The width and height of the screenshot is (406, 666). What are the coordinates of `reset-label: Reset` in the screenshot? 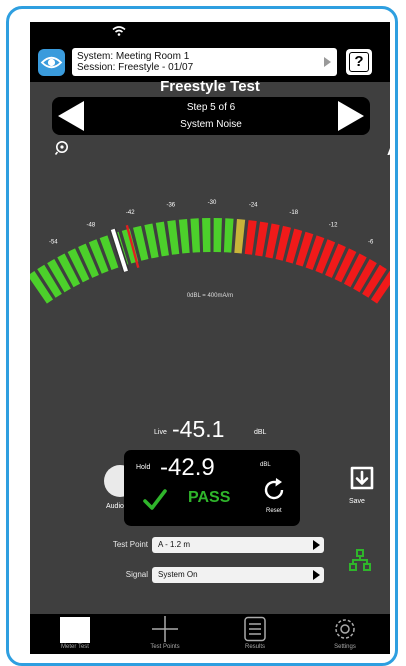 It's located at (274, 511).